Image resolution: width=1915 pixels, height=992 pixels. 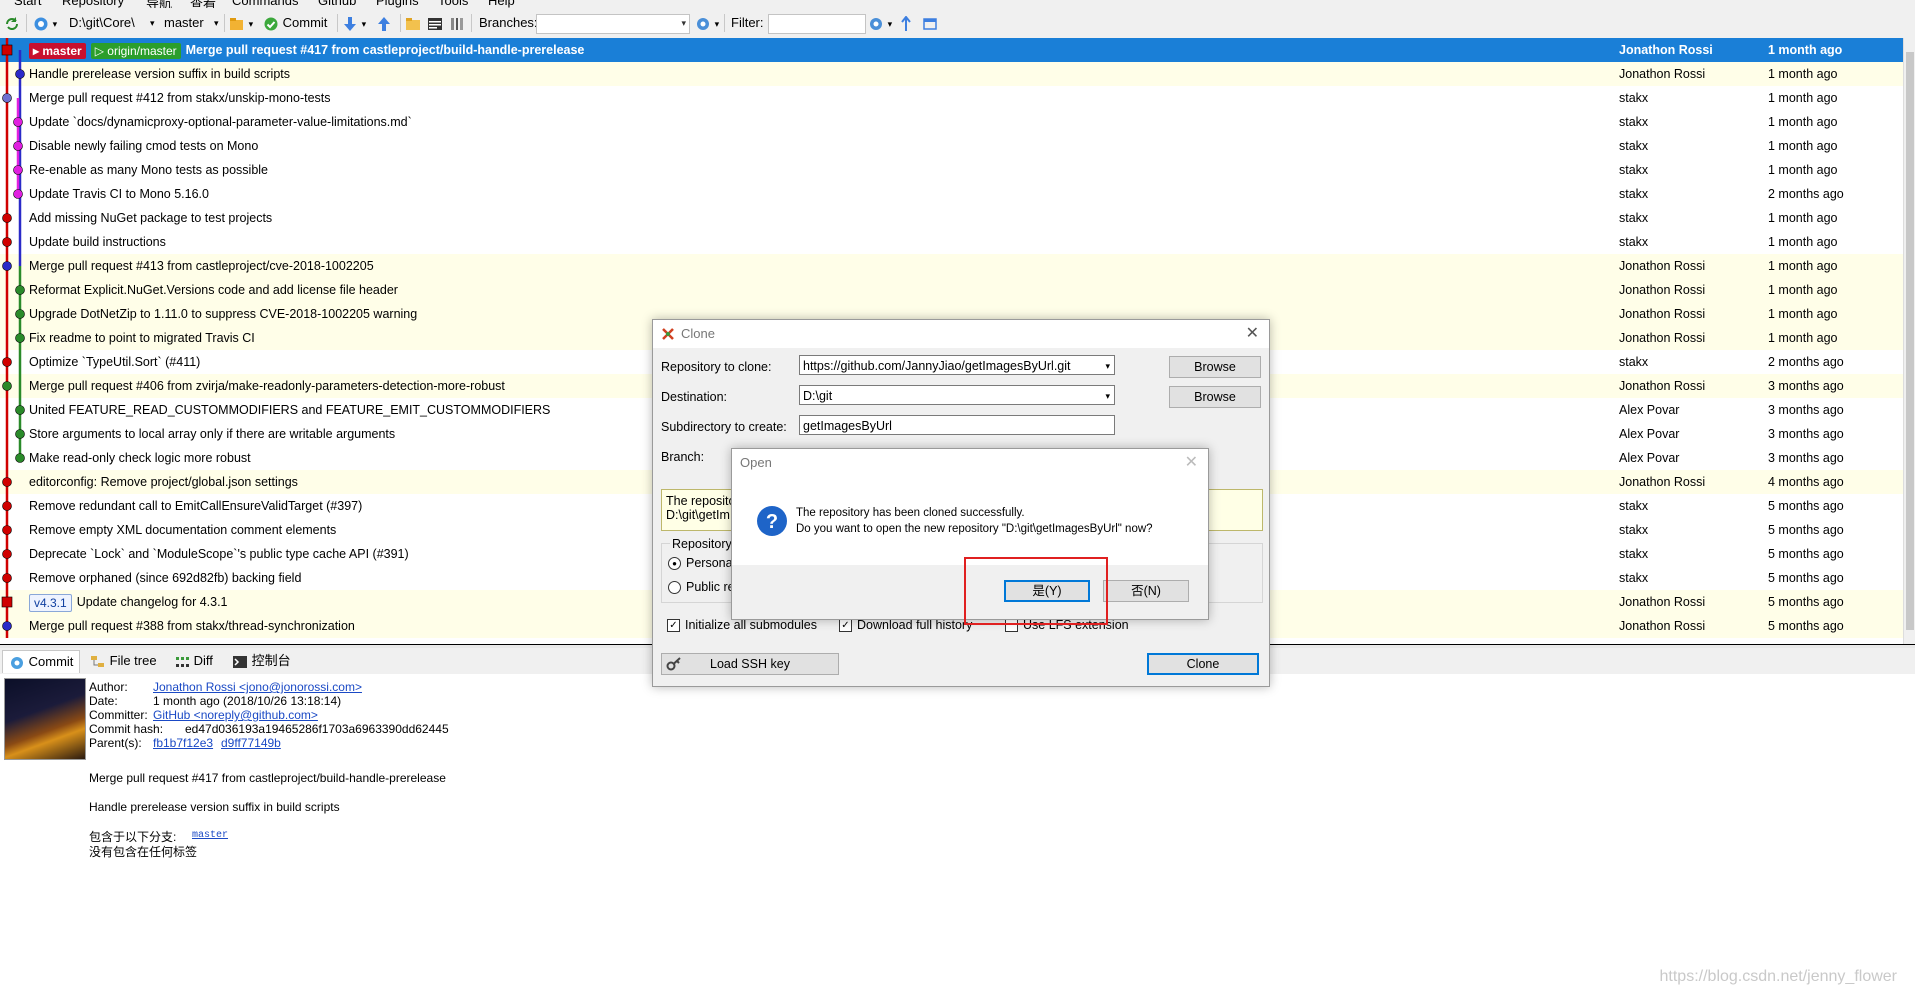 What do you see at coordinates (193, 661) in the screenshot?
I see `tab-diff: Diff` at bounding box center [193, 661].